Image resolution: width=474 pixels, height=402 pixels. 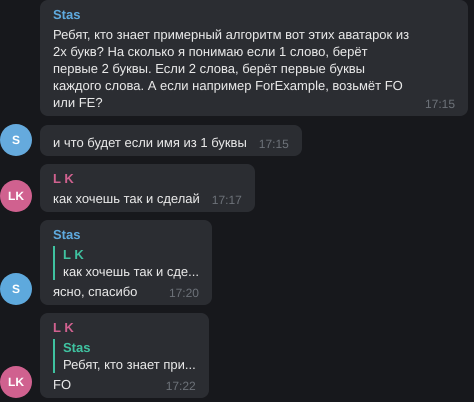 I want to click on message-text: и что будет если имя из 1 буквы, so click(x=150, y=142).